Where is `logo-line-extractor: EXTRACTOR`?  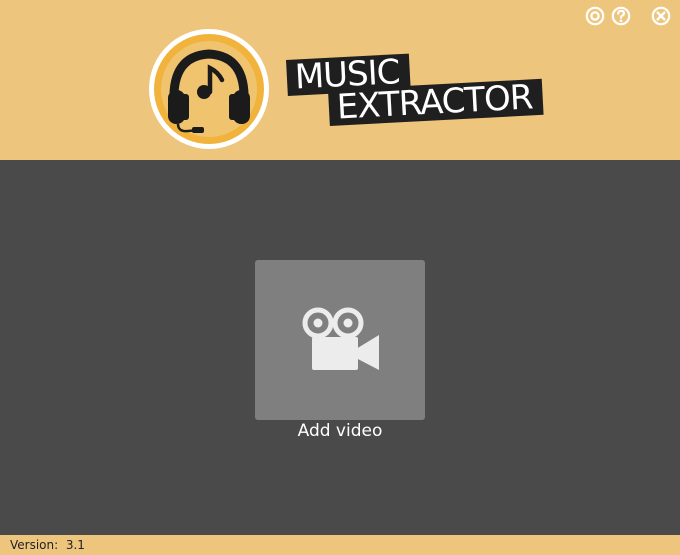
logo-line-extractor: EXTRACTOR is located at coordinates (436, 102).